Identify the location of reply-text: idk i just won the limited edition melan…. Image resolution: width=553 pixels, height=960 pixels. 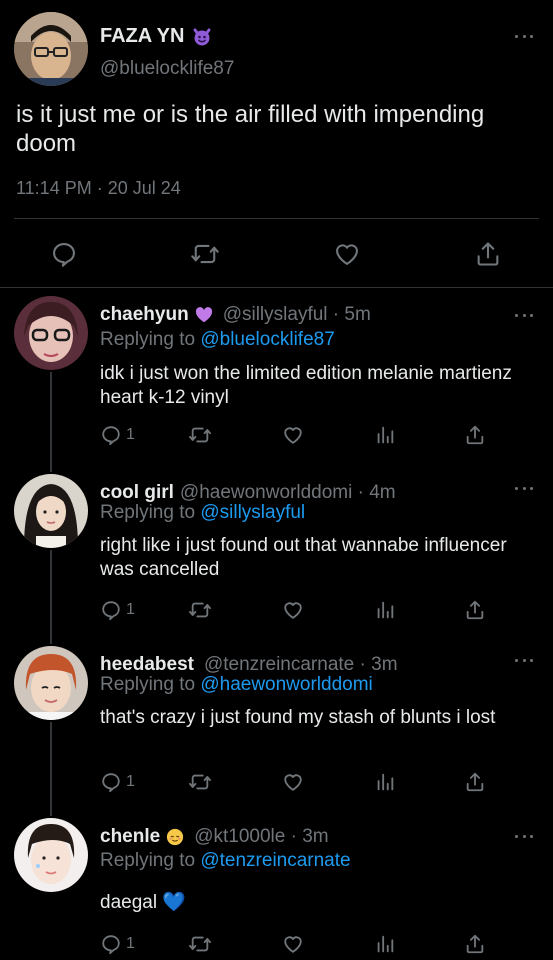
(306, 385).